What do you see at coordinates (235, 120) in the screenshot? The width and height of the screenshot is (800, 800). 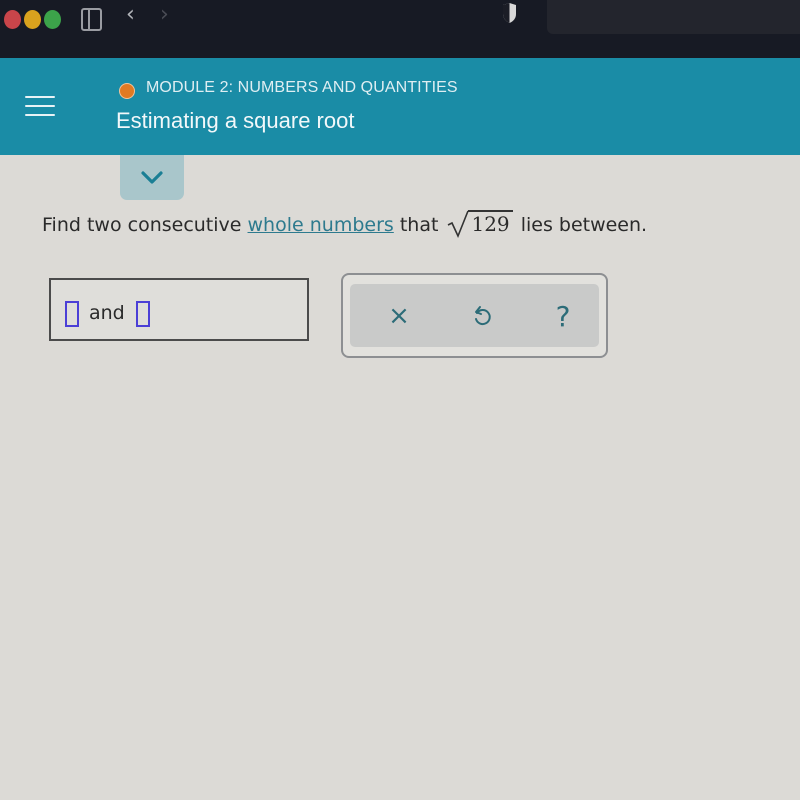 I see `lesson-title: Estimating a square root` at bounding box center [235, 120].